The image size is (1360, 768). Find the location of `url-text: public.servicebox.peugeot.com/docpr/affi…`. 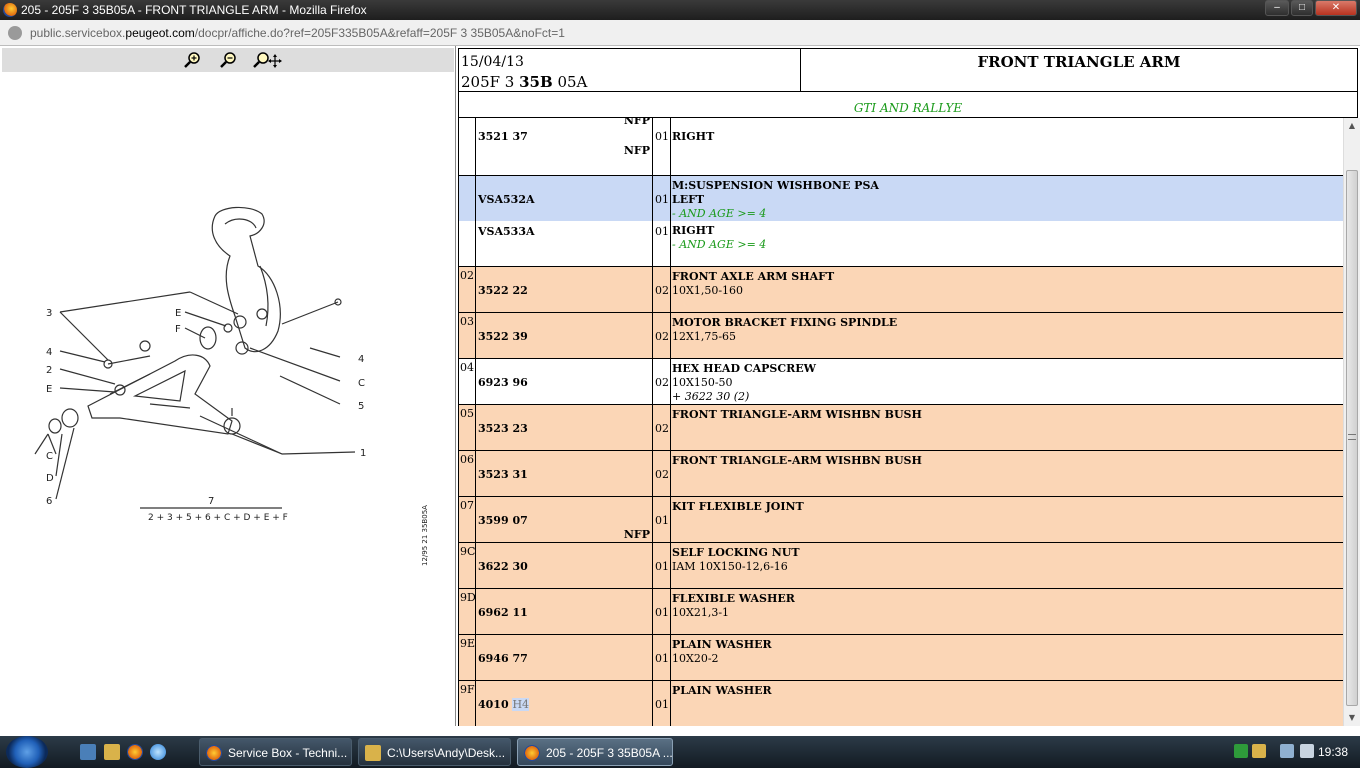

url-text: public.servicebox.peugeot.com/docpr/affi… is located at coordinates (297, 33).